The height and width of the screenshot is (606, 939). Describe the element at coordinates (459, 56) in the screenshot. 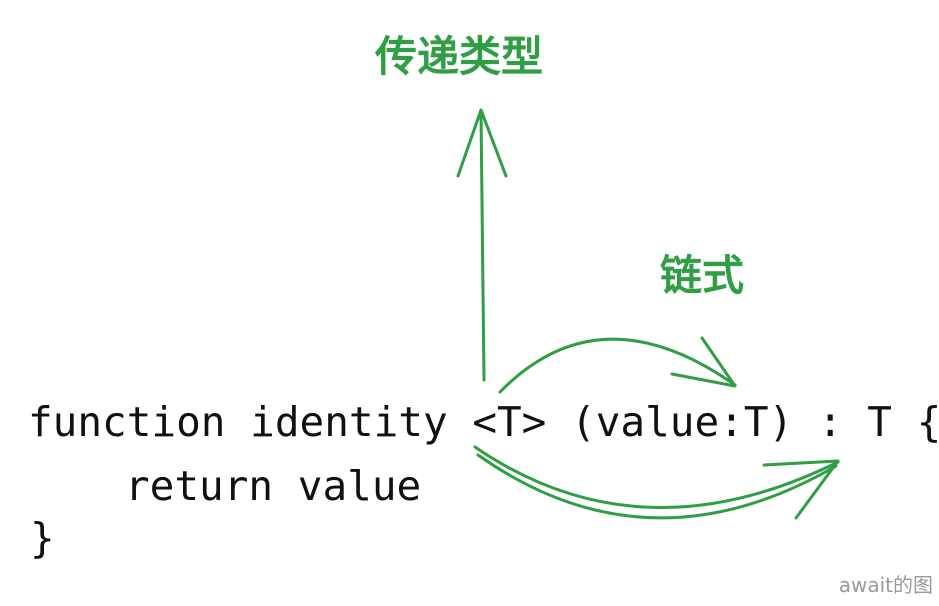

I see `label-pass-type: 传递类型` at that location.